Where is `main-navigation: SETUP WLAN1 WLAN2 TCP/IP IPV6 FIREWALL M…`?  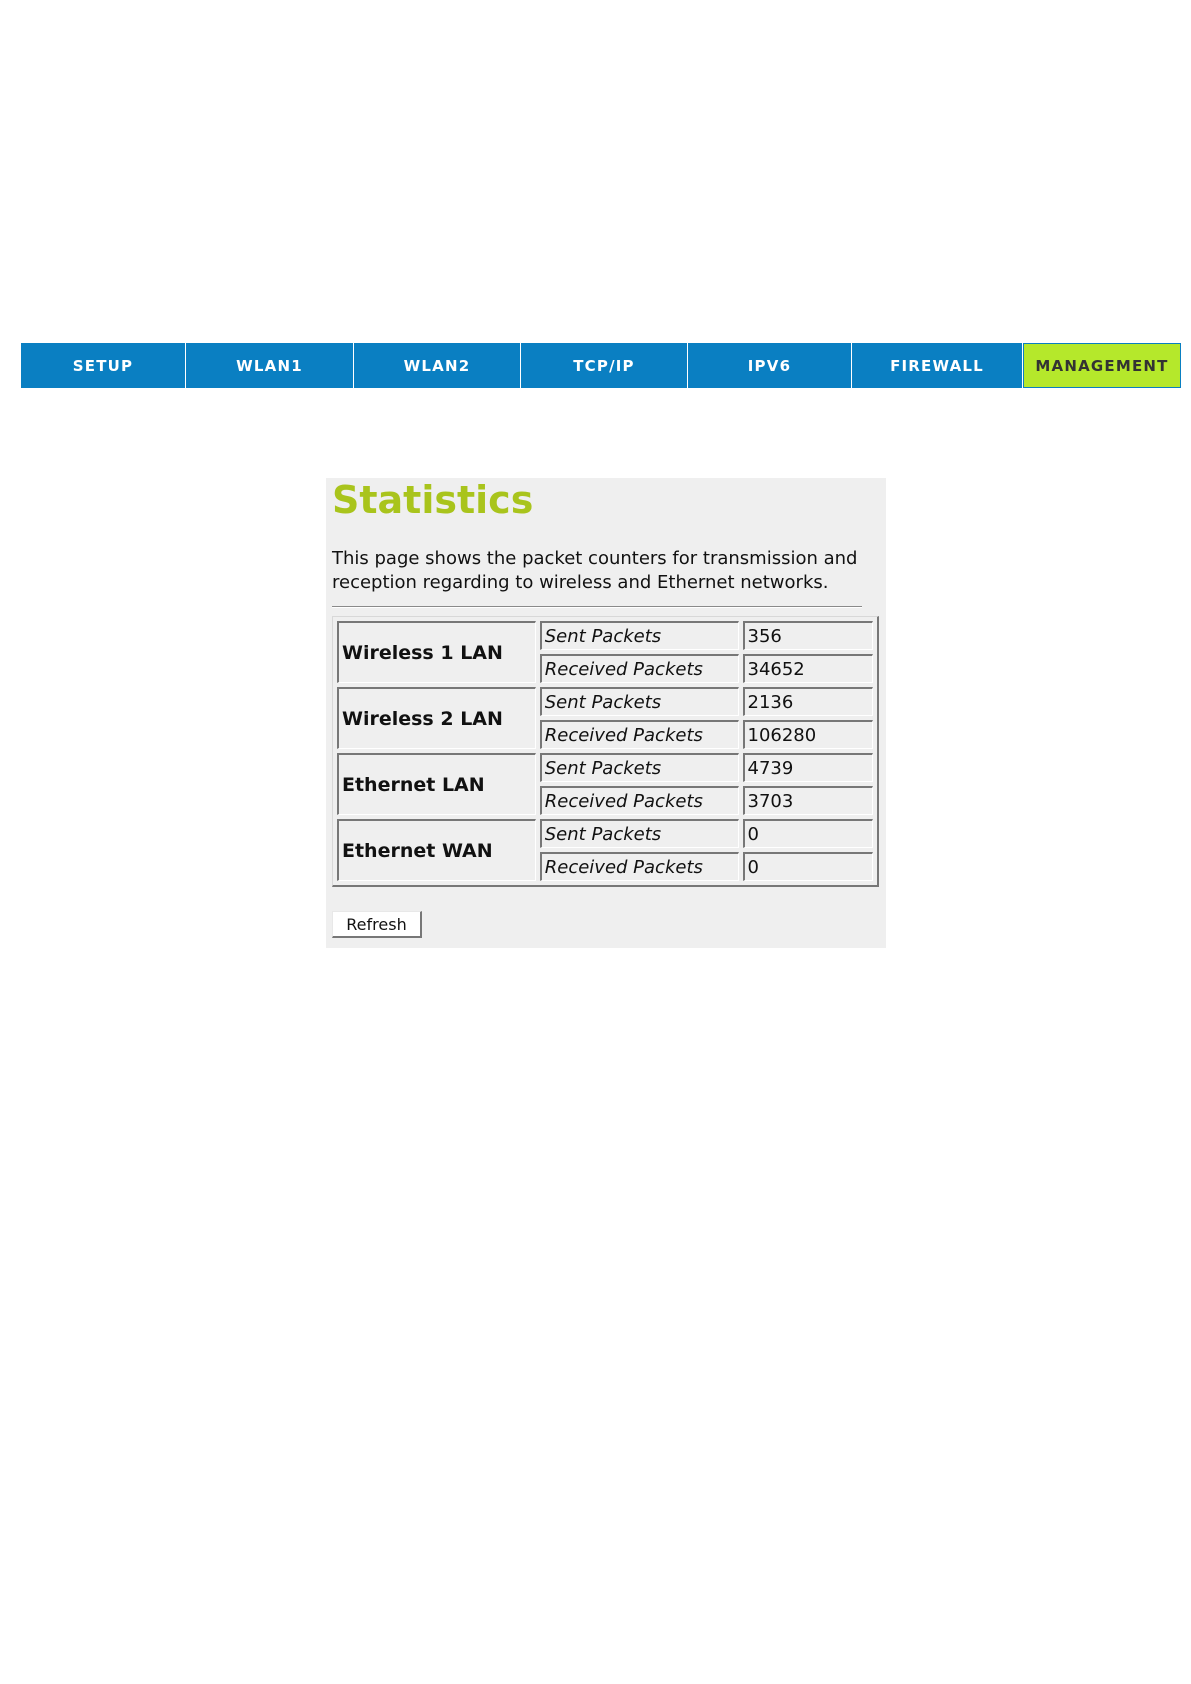
main-navigation: SETUP WLAN1 WLAN2 TCP/IP IPV6 FIREWALL M… is located at coordinates (601, 365).